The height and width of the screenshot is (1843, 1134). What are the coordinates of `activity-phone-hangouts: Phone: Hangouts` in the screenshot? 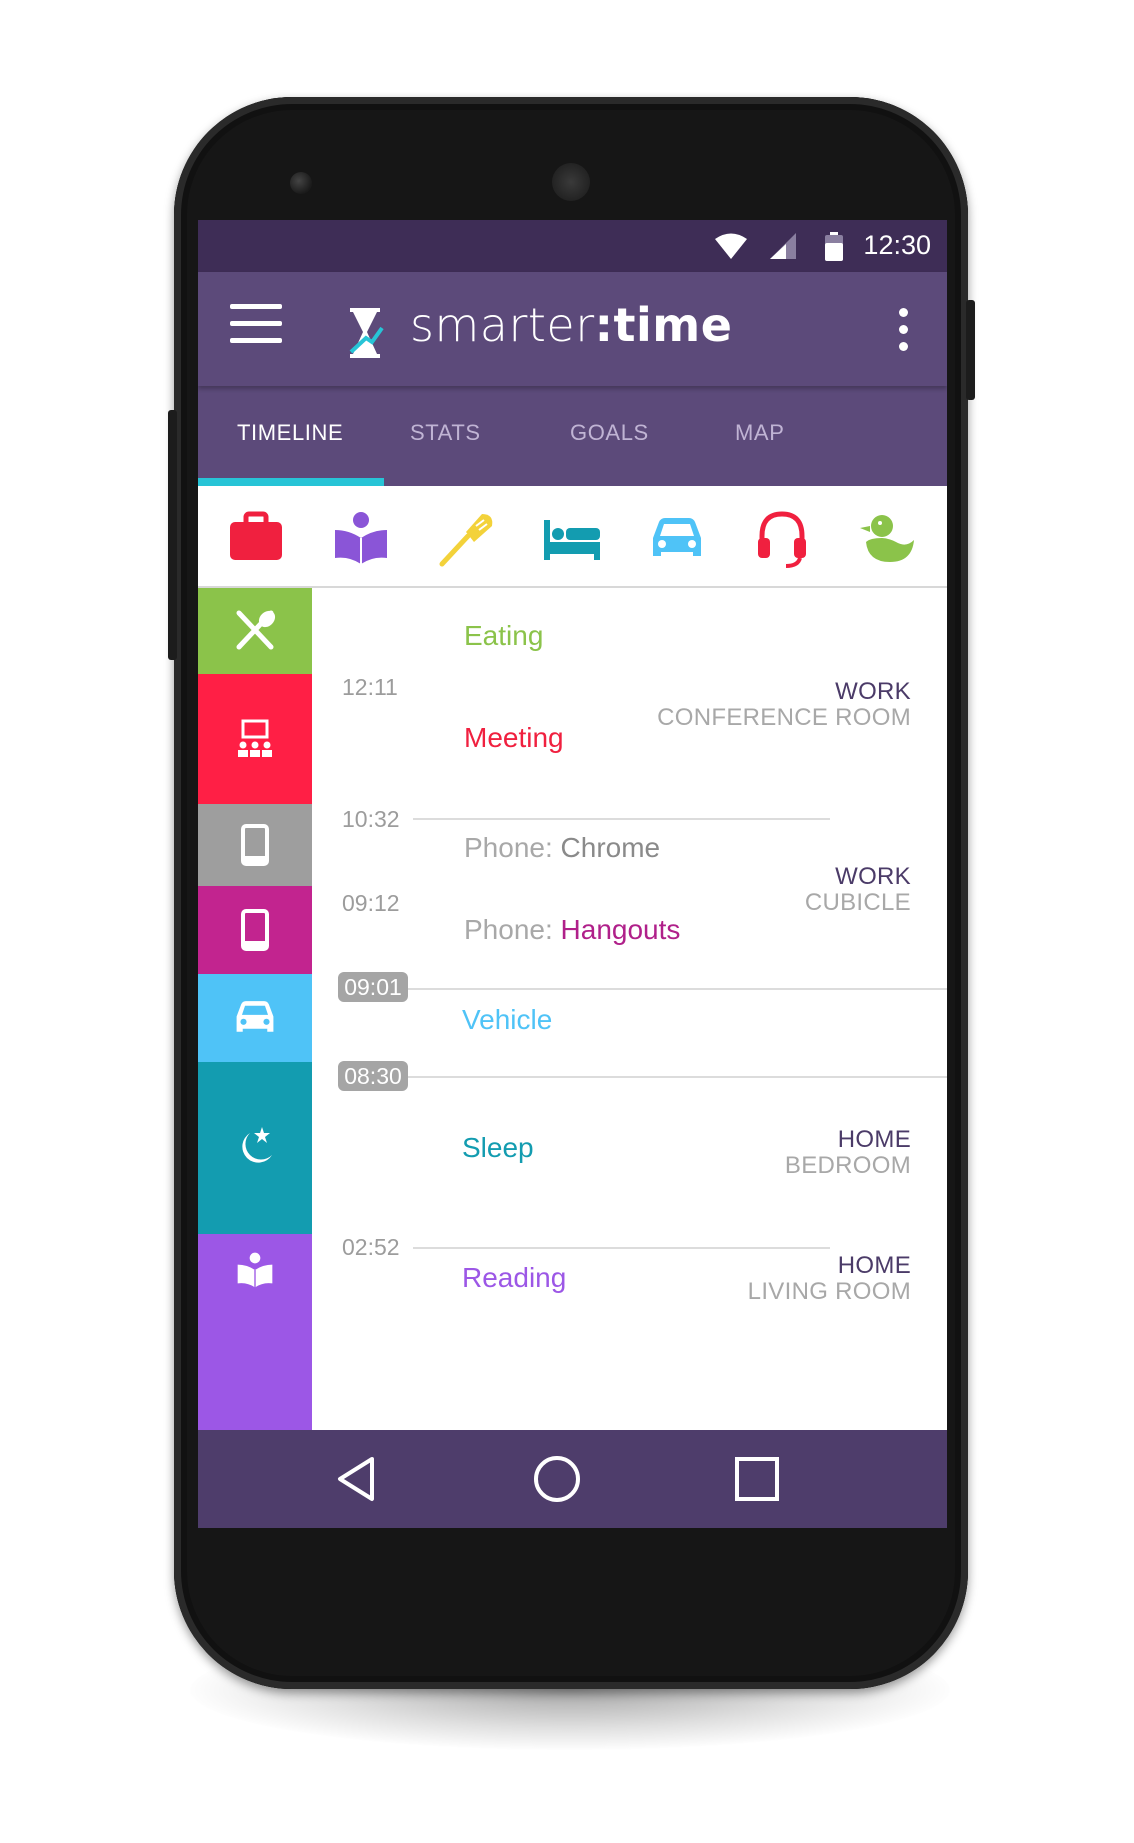 It's located at (572, 930).